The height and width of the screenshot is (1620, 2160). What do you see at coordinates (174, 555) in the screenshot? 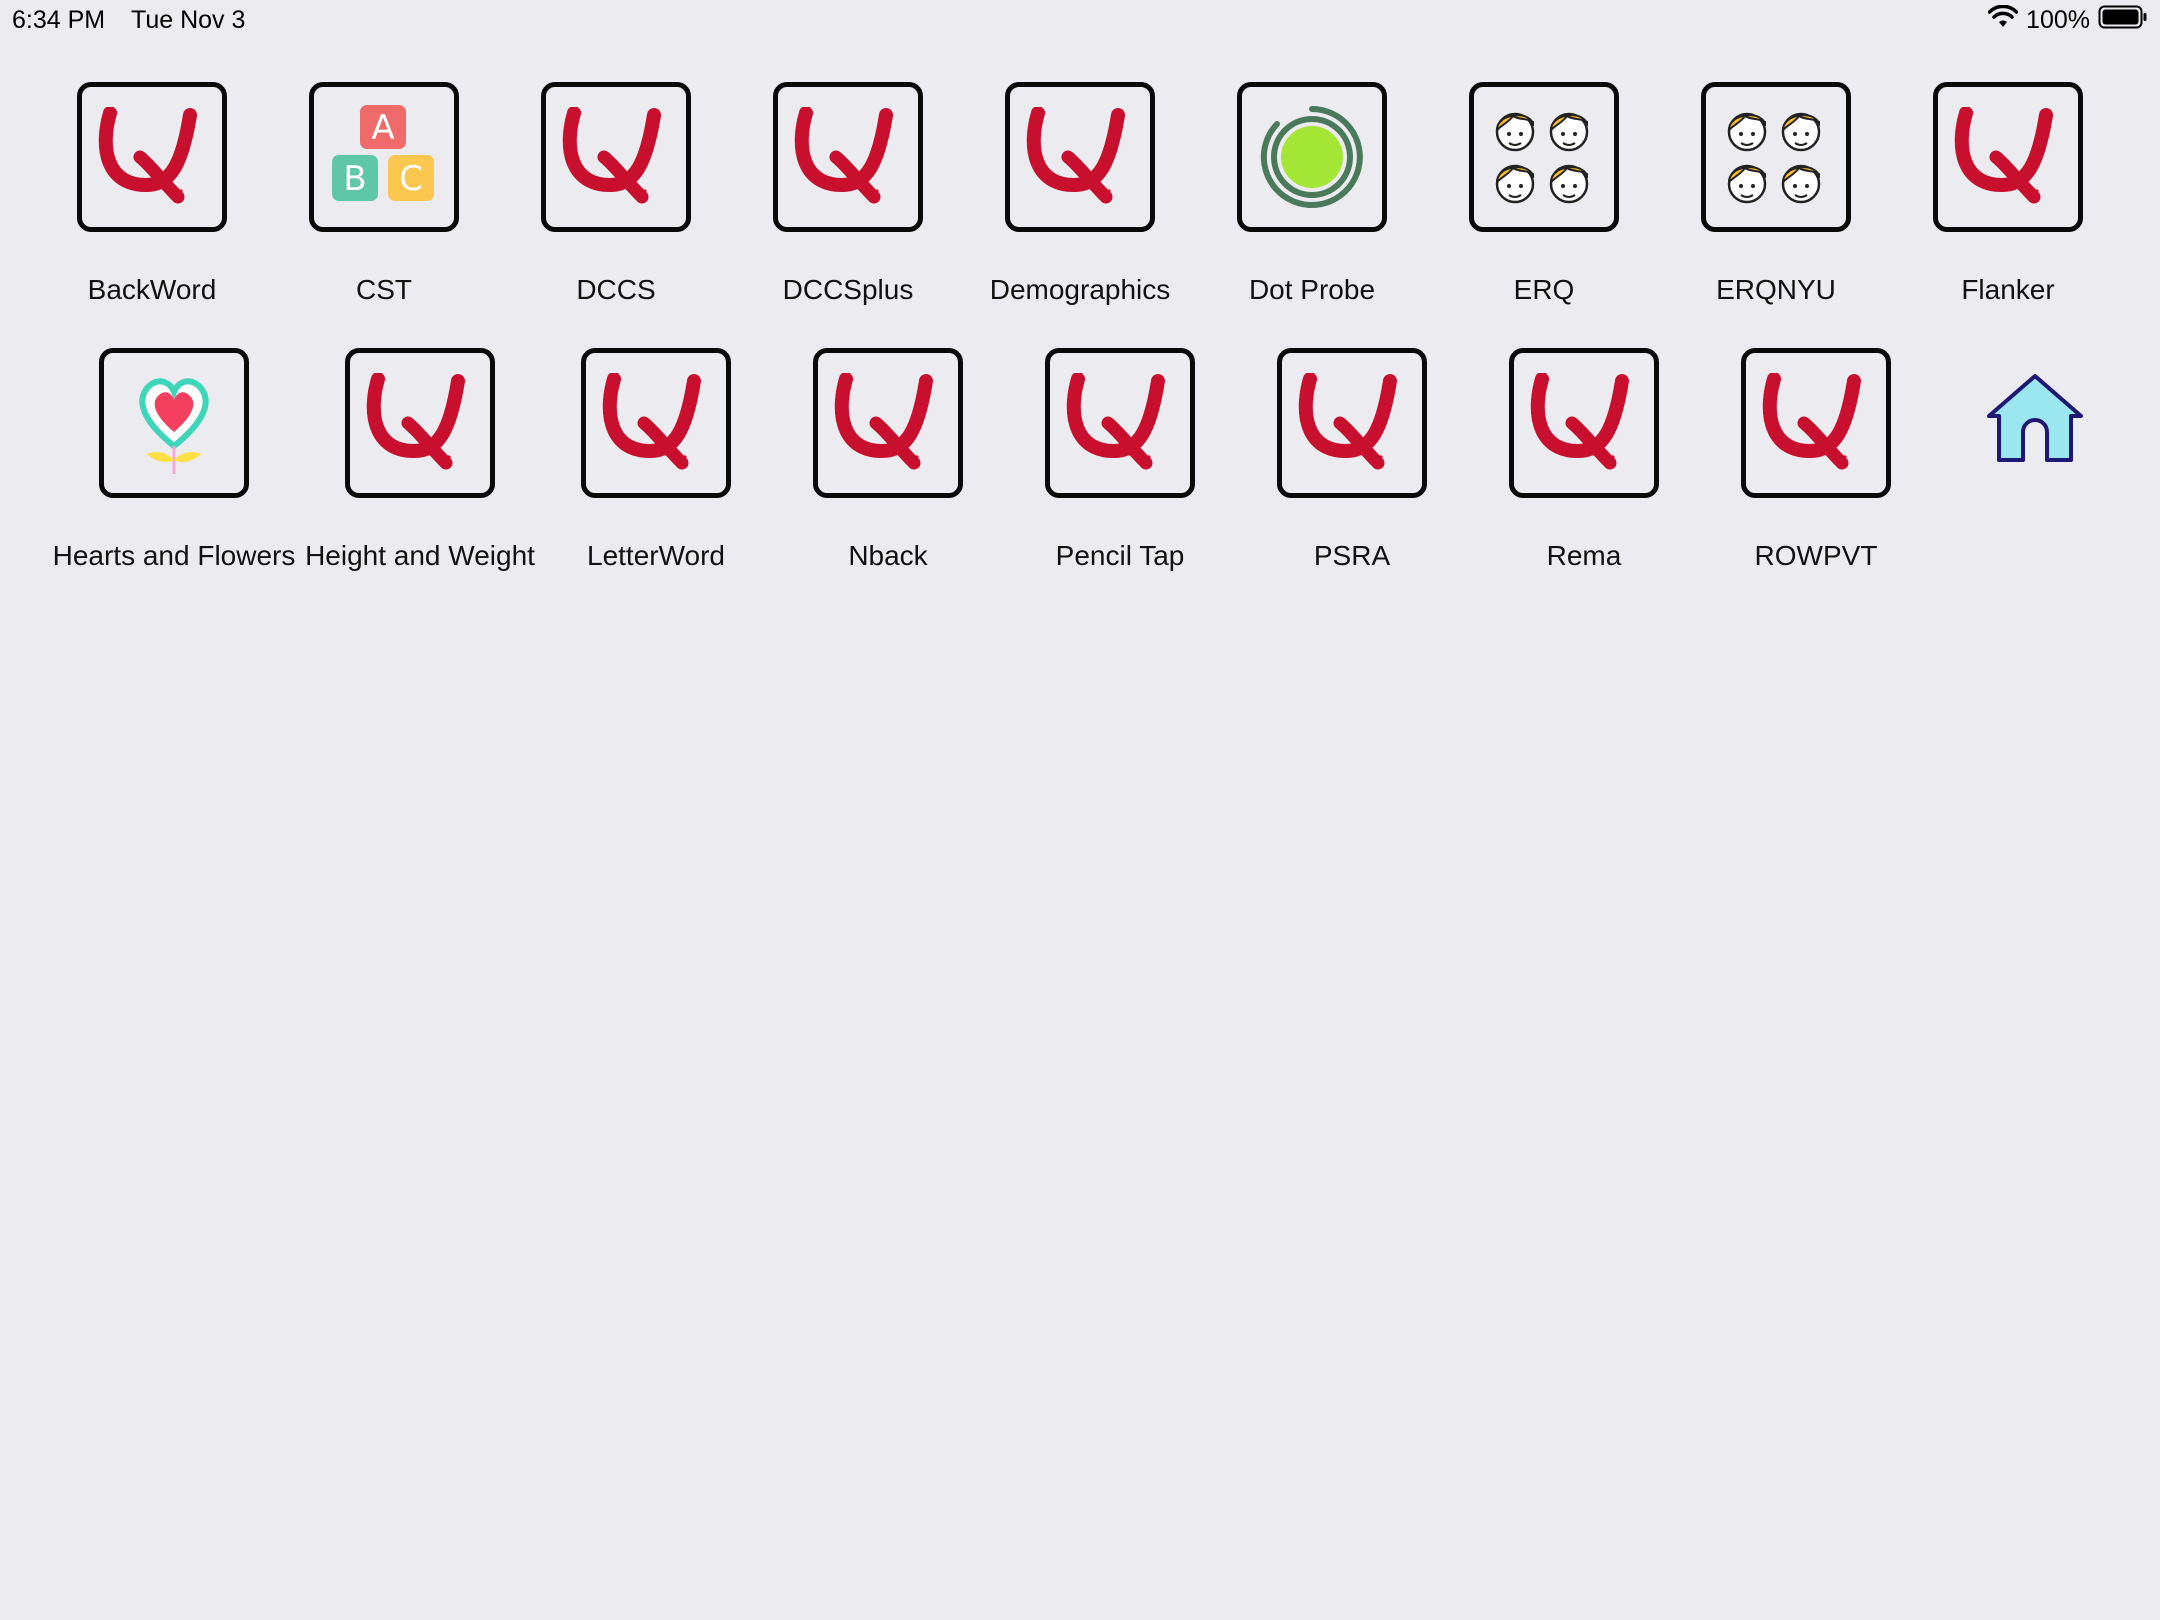
I see `app-label: Hearts and Flowers` at bounding box center [174, 555].